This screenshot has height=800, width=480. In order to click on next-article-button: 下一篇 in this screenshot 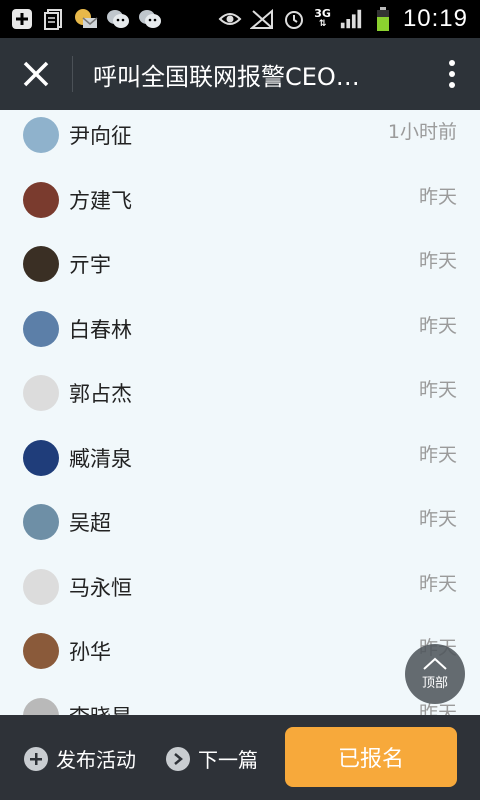, I will do `click(212, 758)`.